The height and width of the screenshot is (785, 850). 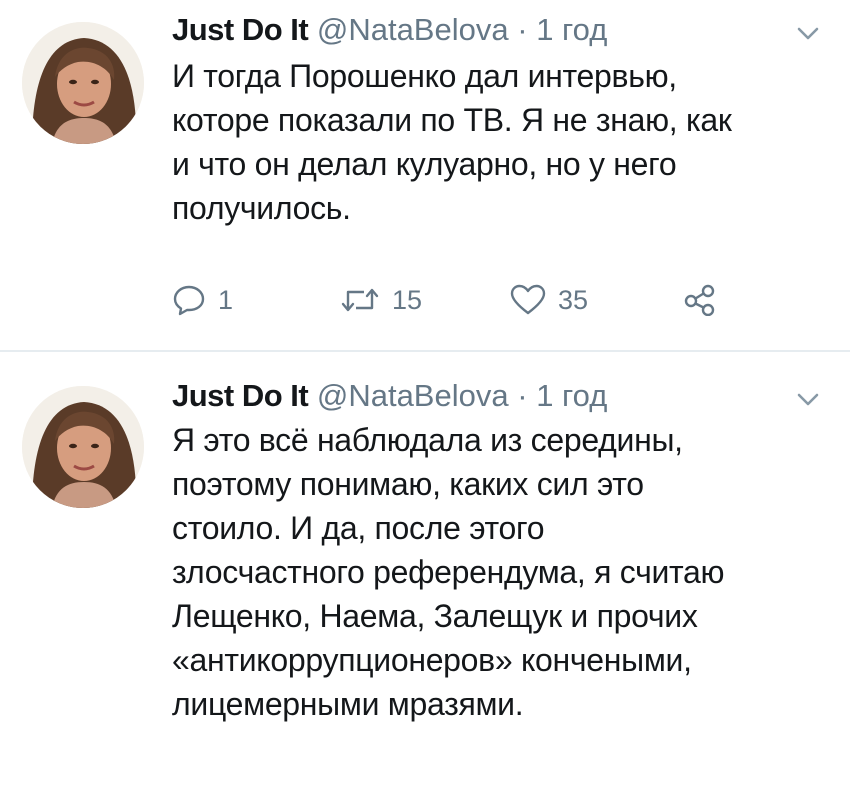 What do you see at coordinates (549, 300) in the screenshot?
I see `like-button: 35` at bounding box center [549, 300].